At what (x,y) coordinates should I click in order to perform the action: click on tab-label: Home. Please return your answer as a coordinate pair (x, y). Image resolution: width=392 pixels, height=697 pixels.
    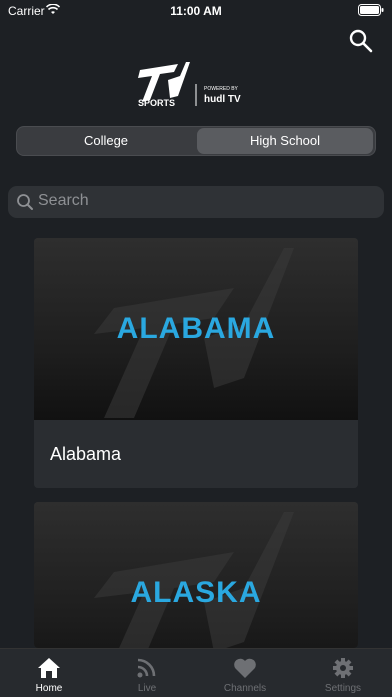
    Looking at the image, I should click on (49, 688).